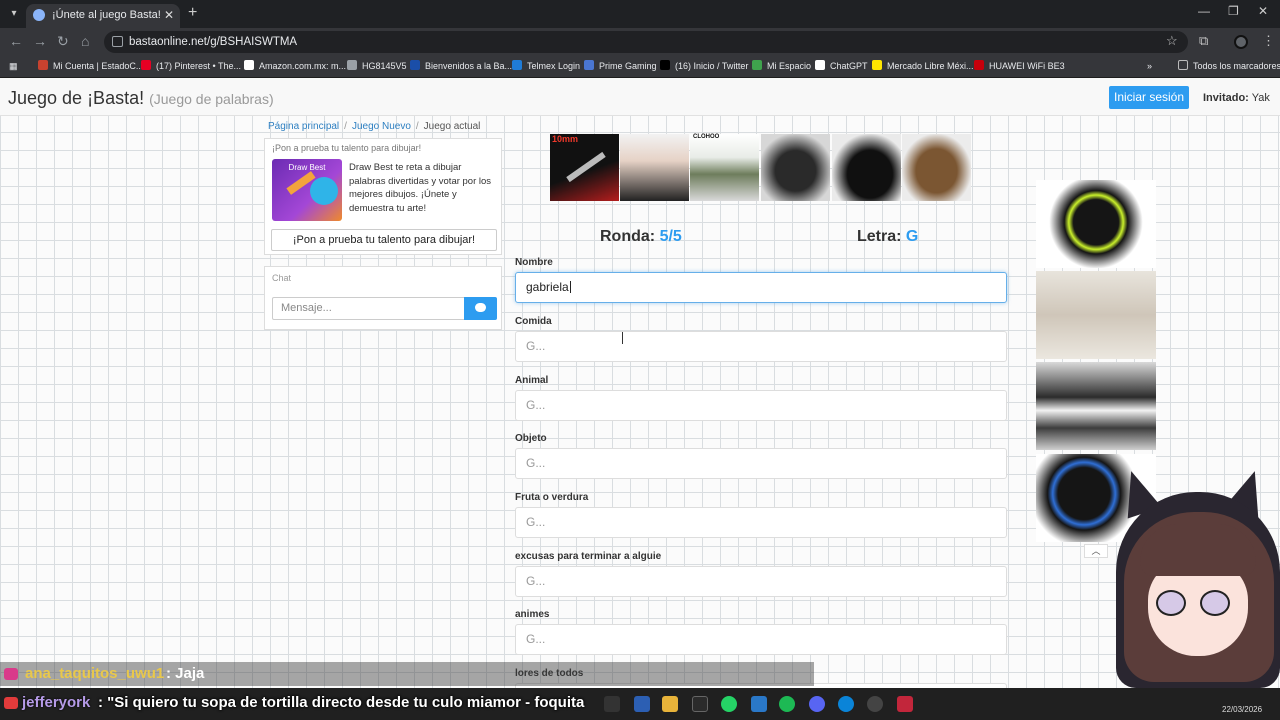 The image size is (1280, 720). I want to click on page-title: Juego de ¡Basta! (Juego de palabras), so click(141, 98).